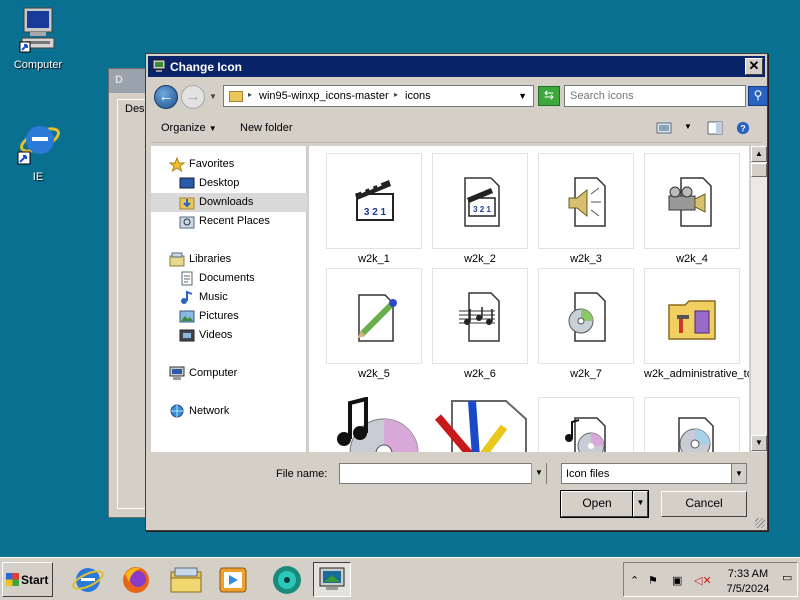 The width and height of the screenshot is (800, 600). What do you see at coordinates (229, 221) in the screenshot?
I see `sidebar-item-recent-places: Recent Places` at bounding box center [229, 221].